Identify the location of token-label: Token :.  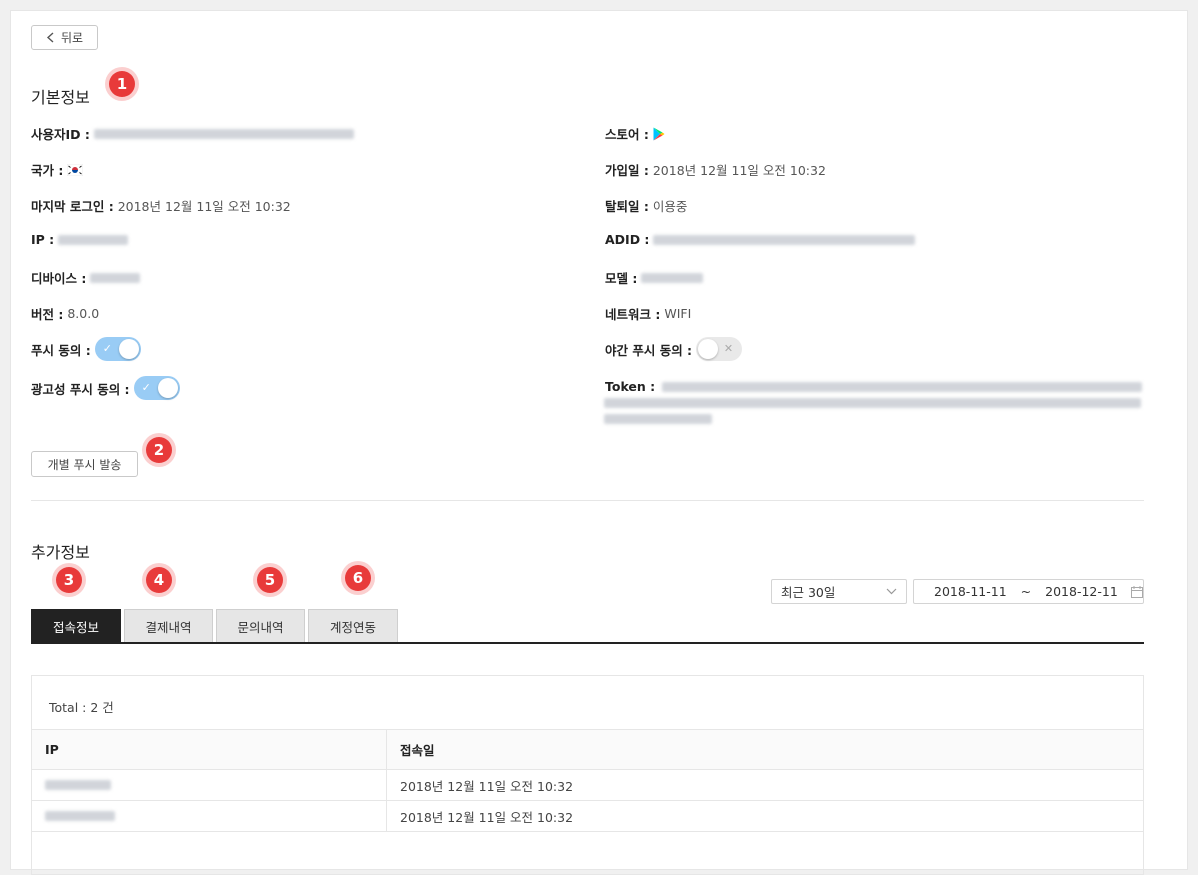
(630, 386).